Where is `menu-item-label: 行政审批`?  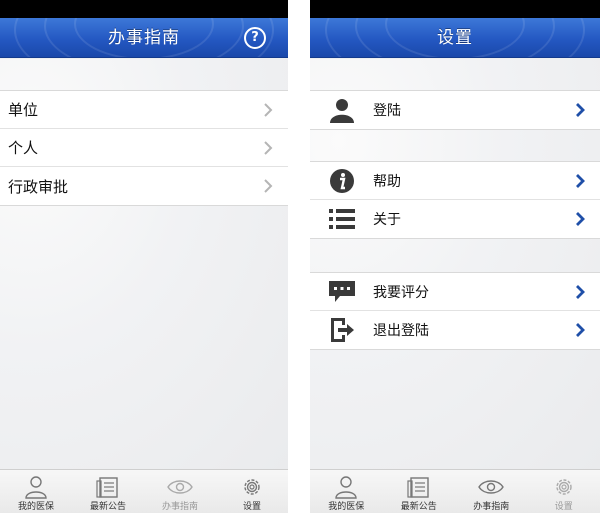
menu-item-label: 行政审批 is located at coordinates (38, 186).